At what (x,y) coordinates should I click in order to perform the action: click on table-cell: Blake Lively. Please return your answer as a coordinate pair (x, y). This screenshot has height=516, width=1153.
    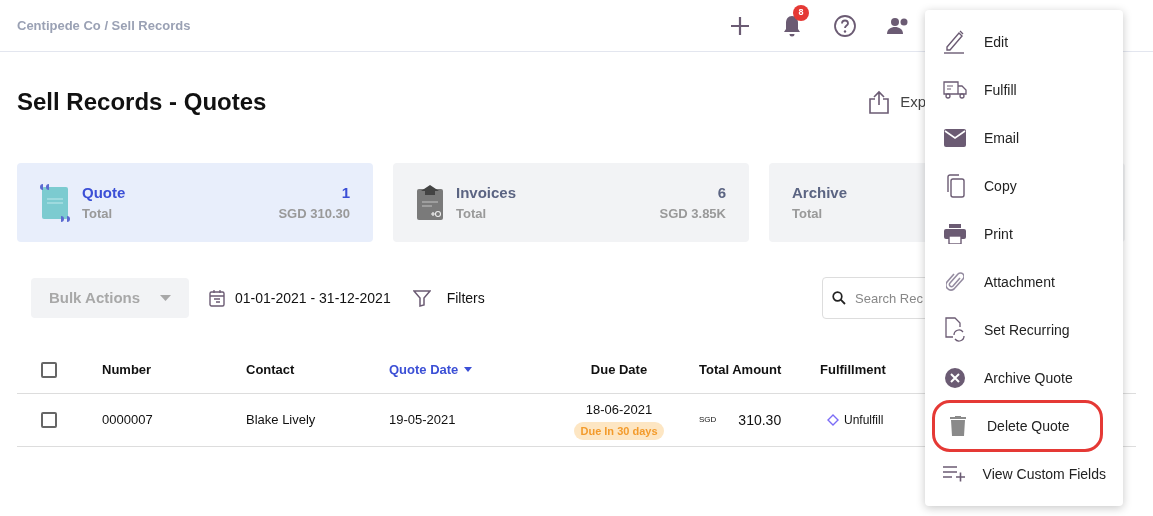
    Looking at the image, I should click on (281, 420).